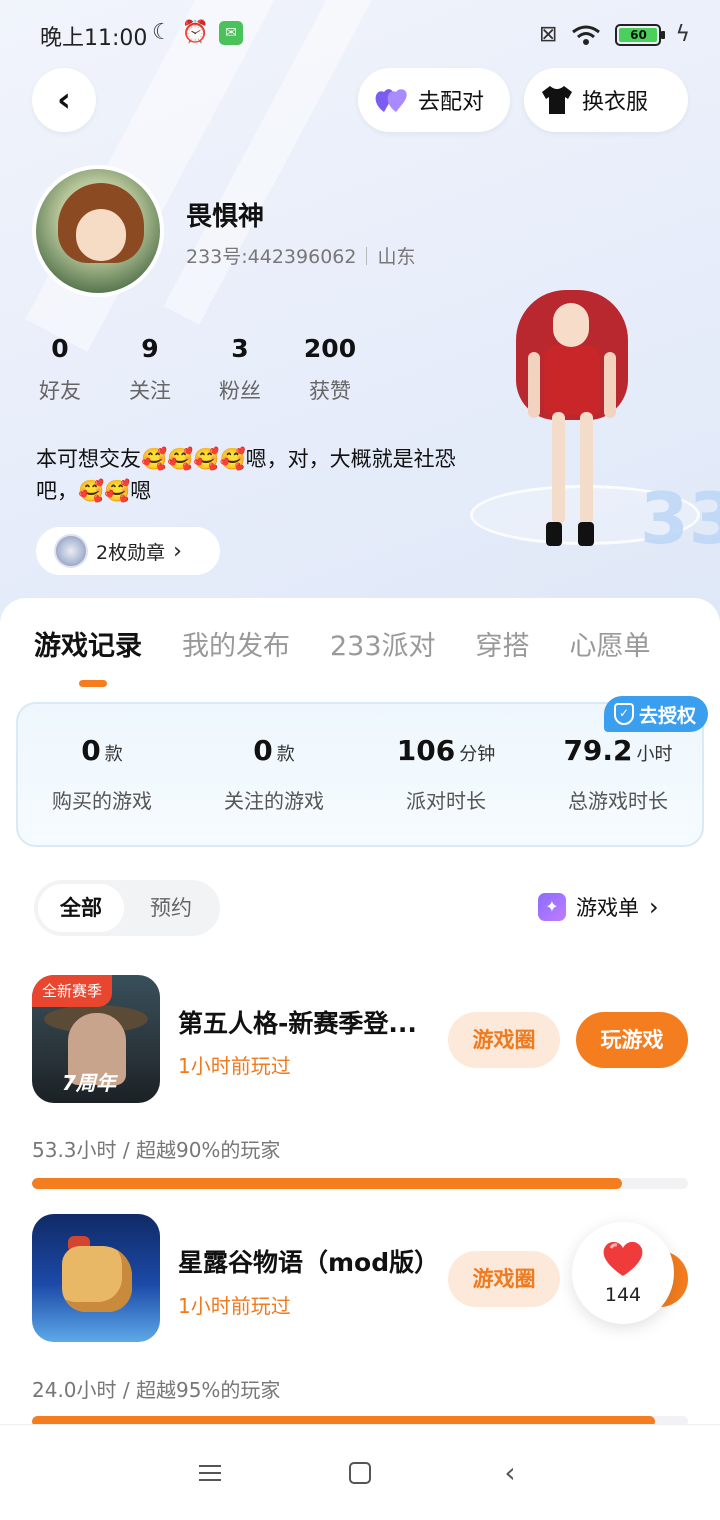 Image resolution: width=720 pixels, height=1520 pixels. I want to click on double-heart-icon, so click(391, 100).